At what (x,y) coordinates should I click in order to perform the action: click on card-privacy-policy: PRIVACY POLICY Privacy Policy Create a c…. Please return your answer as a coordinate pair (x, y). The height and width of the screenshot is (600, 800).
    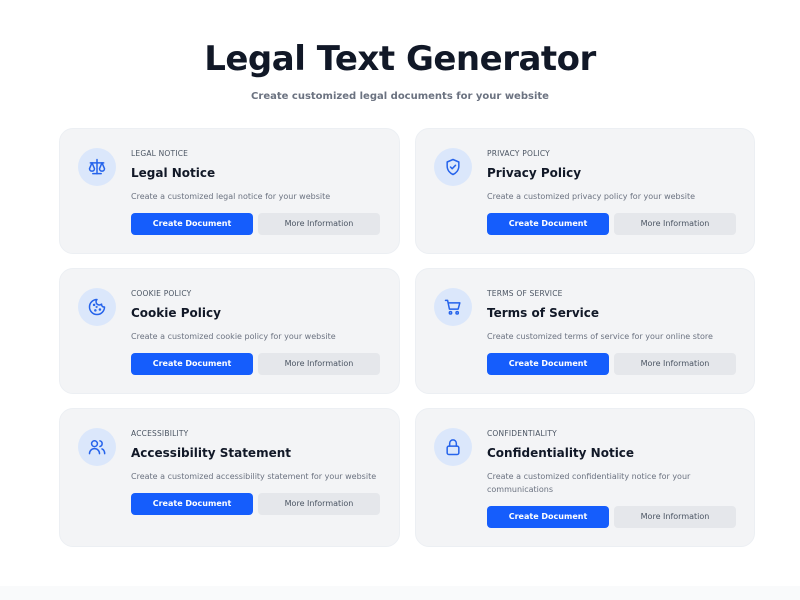
    Looking at the image, I should click on (585, 191).